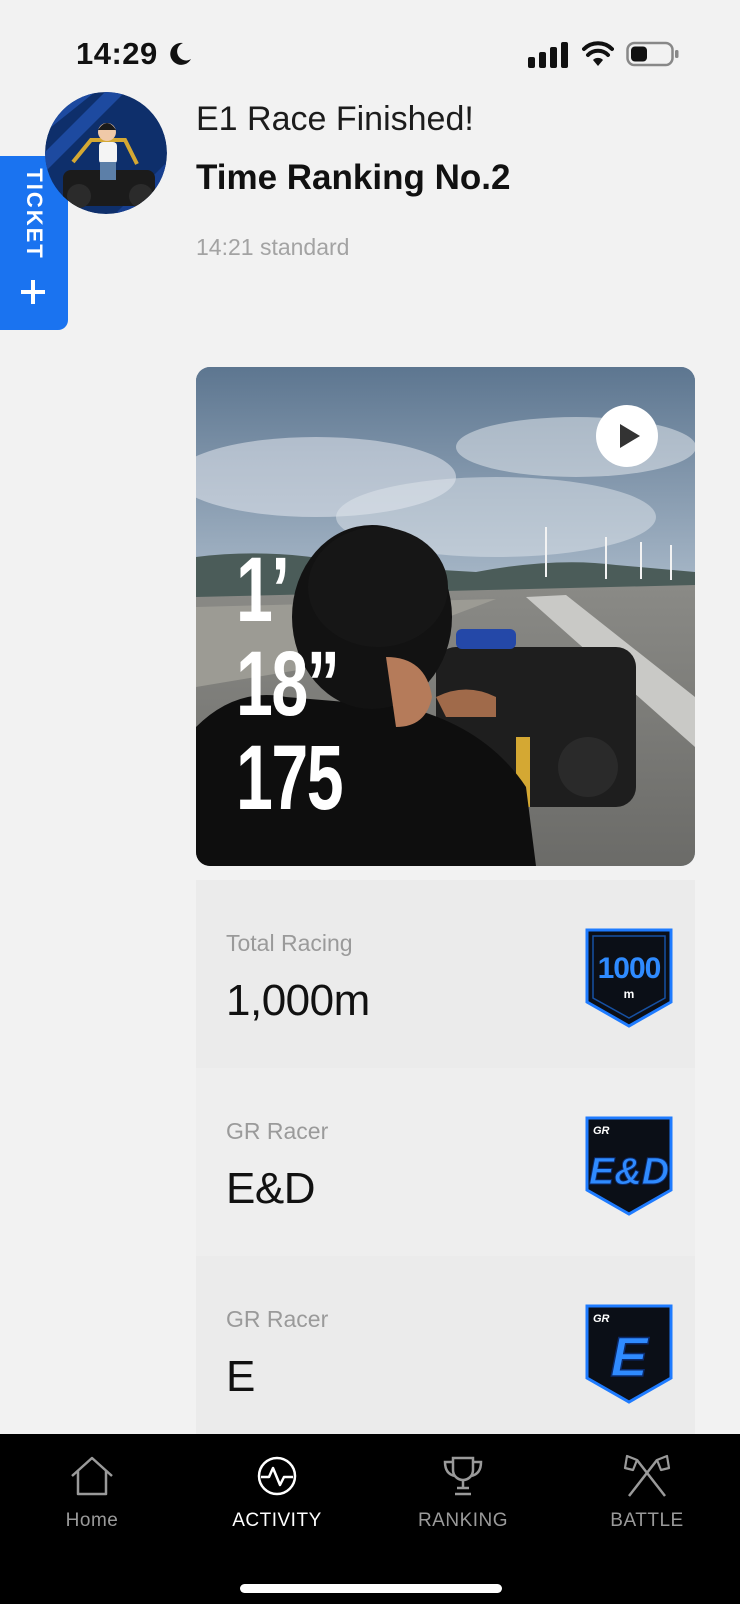  What do you see at coordinates (463, 1520) in the screenshot?
I see `nav-label: RANKING` at bounding box center [463, 1520].